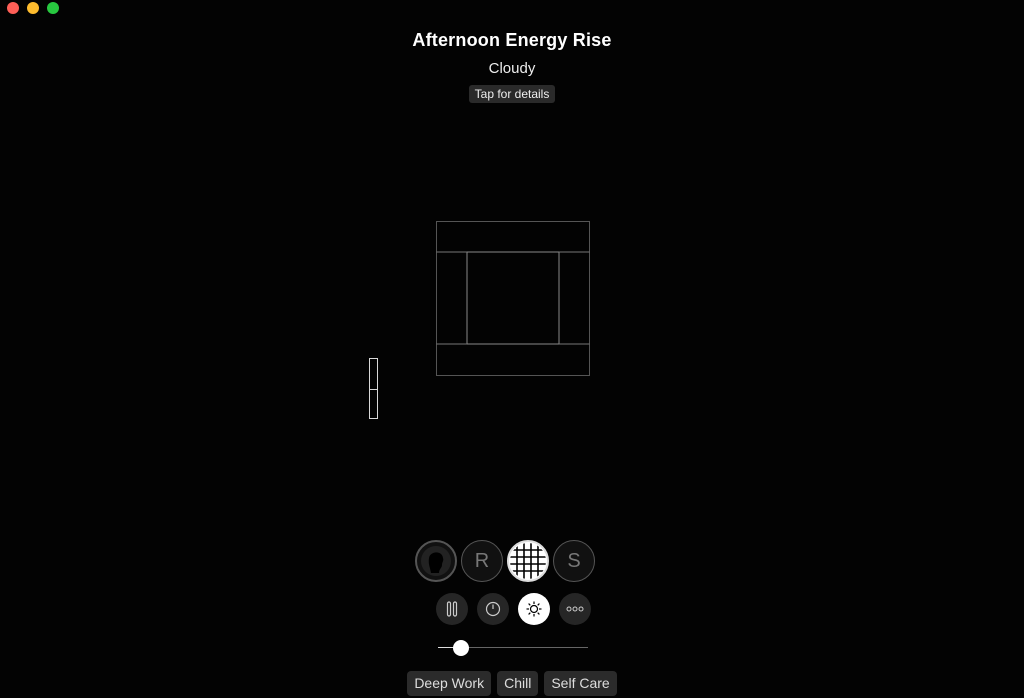  What do you see at coordinates (513, 298) in the screenshot?
I see `focus-frame` at bounding box center [513, 298].